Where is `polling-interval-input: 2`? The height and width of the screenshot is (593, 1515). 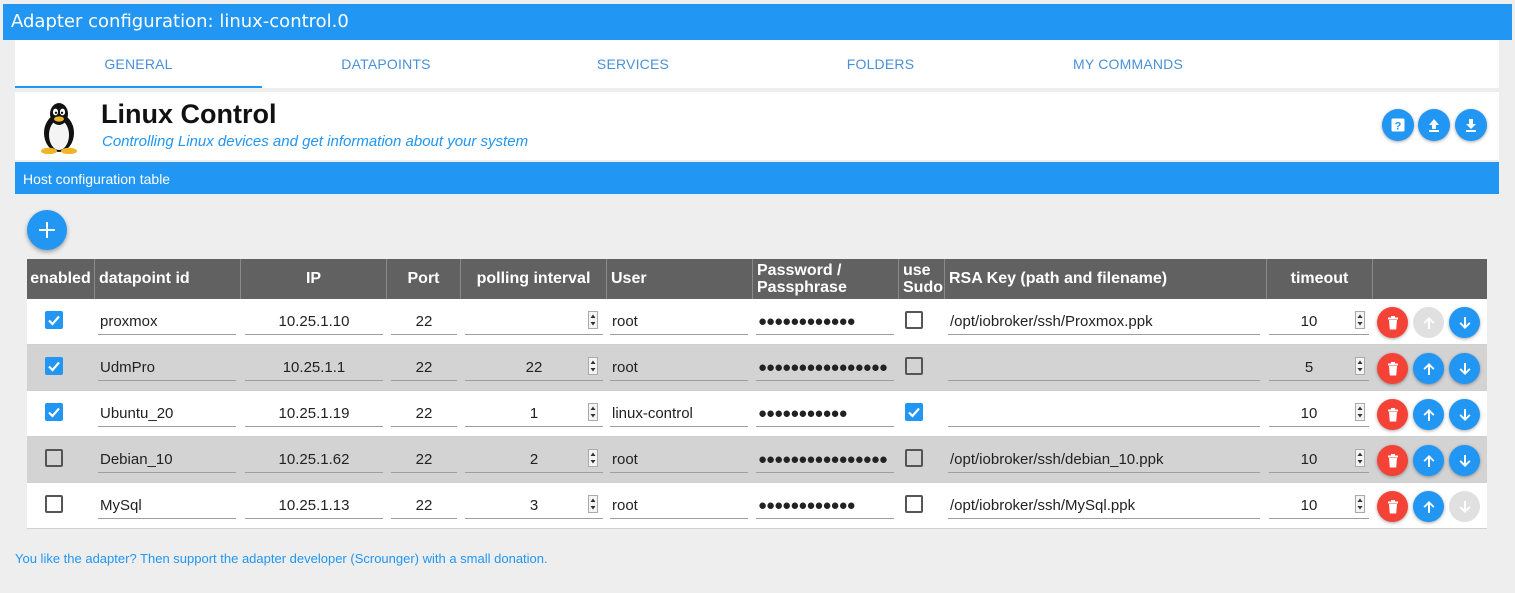
polling-interval-input: 2 is located at coordinates (534, 460).